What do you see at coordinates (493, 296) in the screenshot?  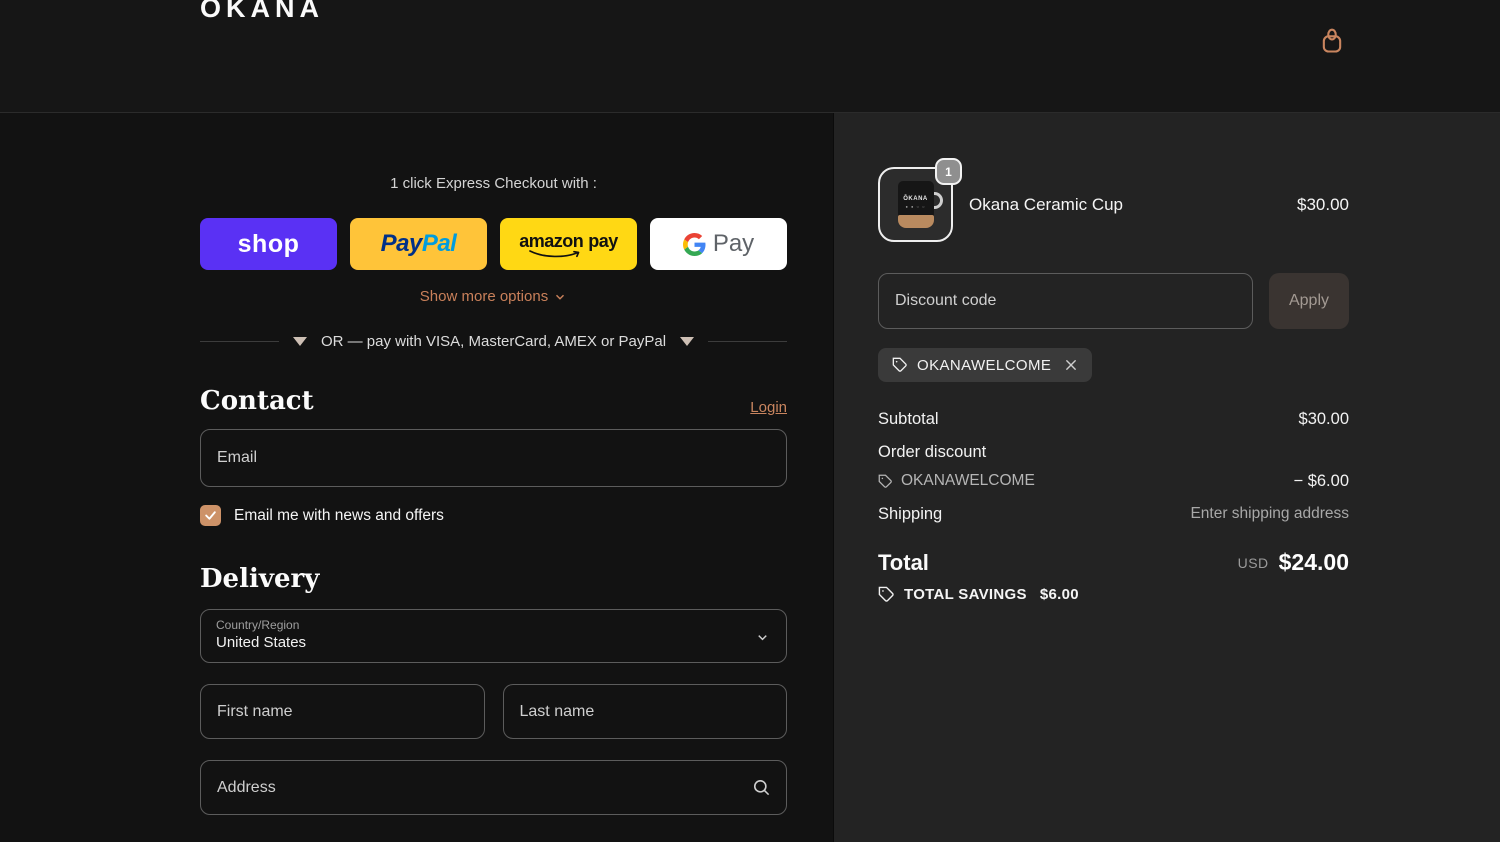 I see `show-more-options-link: Show more options` at bounding box center [493, 296].